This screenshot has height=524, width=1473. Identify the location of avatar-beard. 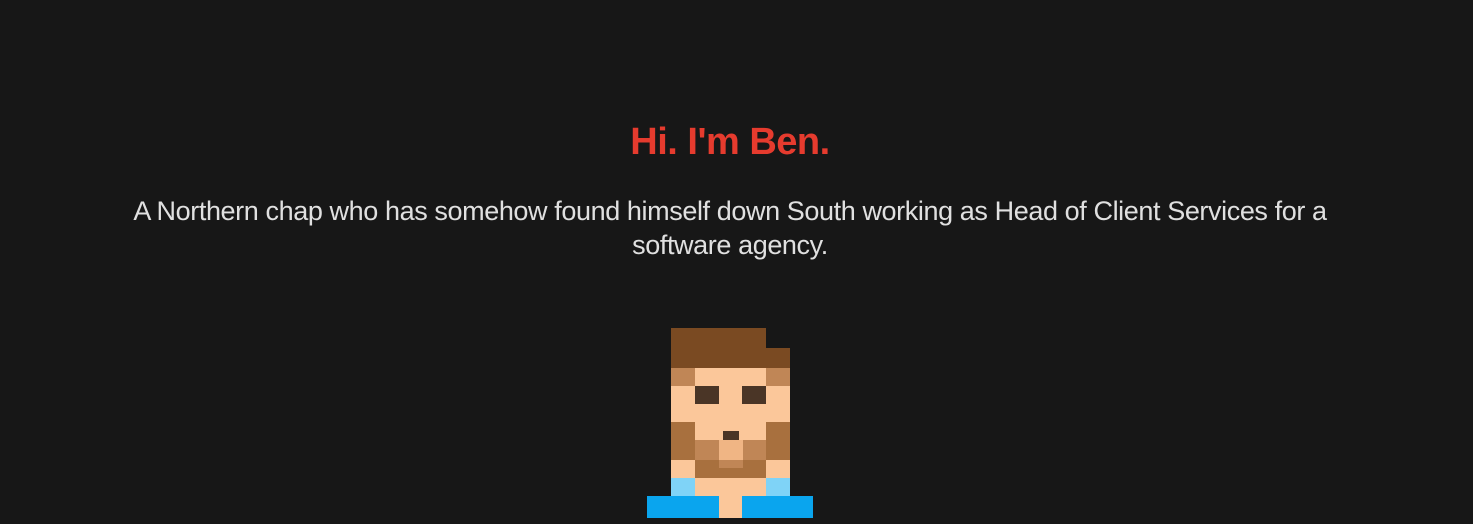
(683, 441).